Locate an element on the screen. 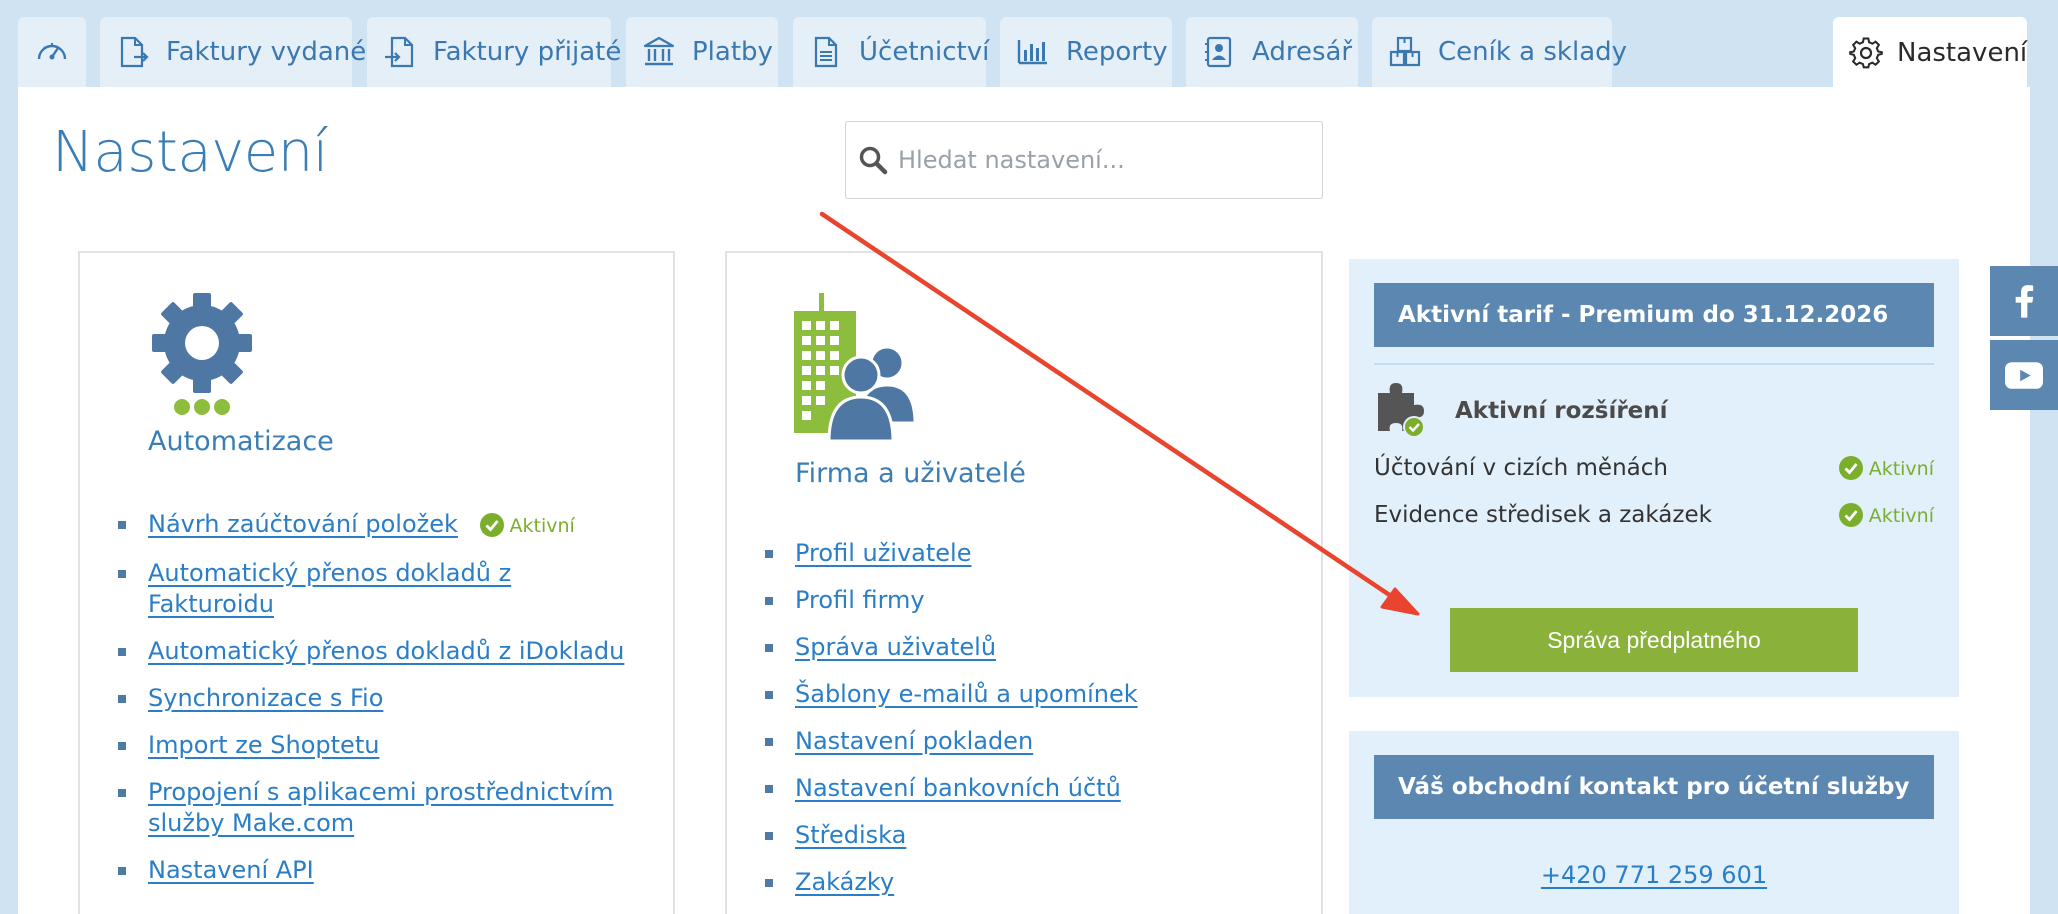 This screenshot has width=2058, height=914. settings-search is located at coordinates (1084, 160).